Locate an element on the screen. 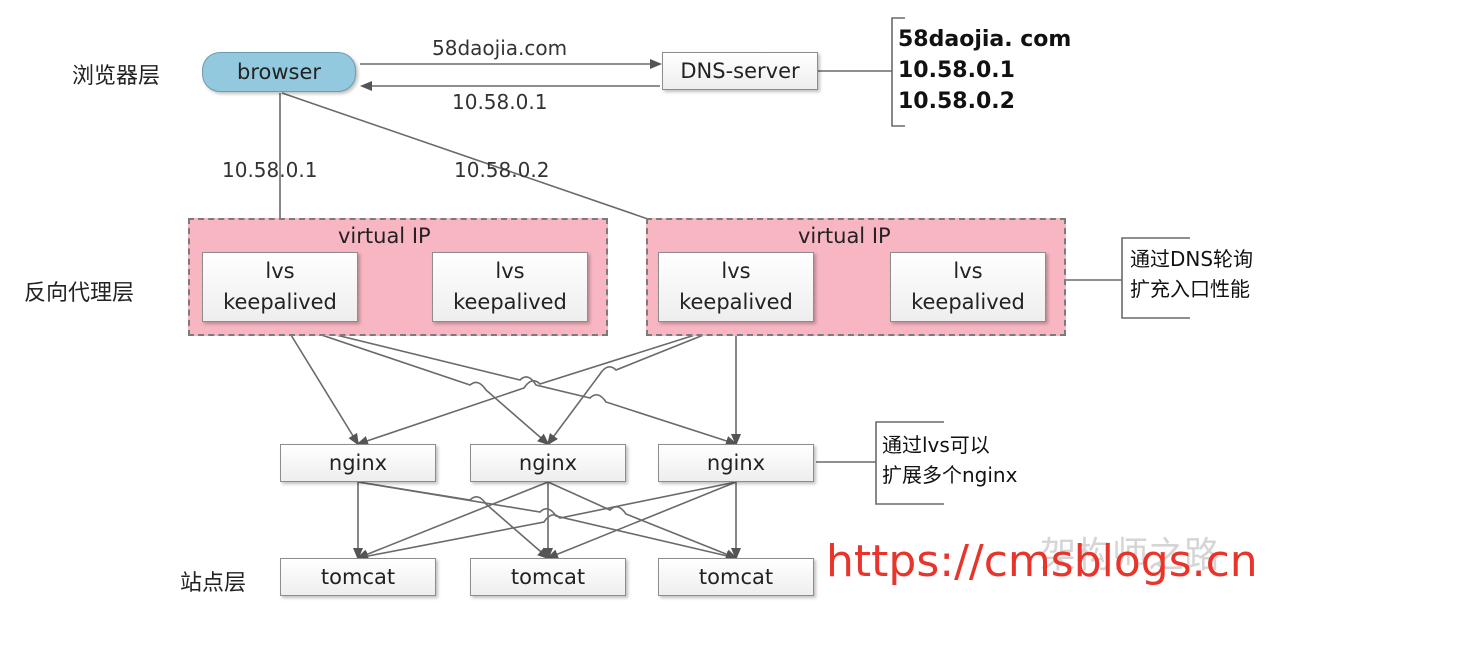  browser-node: browser is located at coordinates (279, 72).